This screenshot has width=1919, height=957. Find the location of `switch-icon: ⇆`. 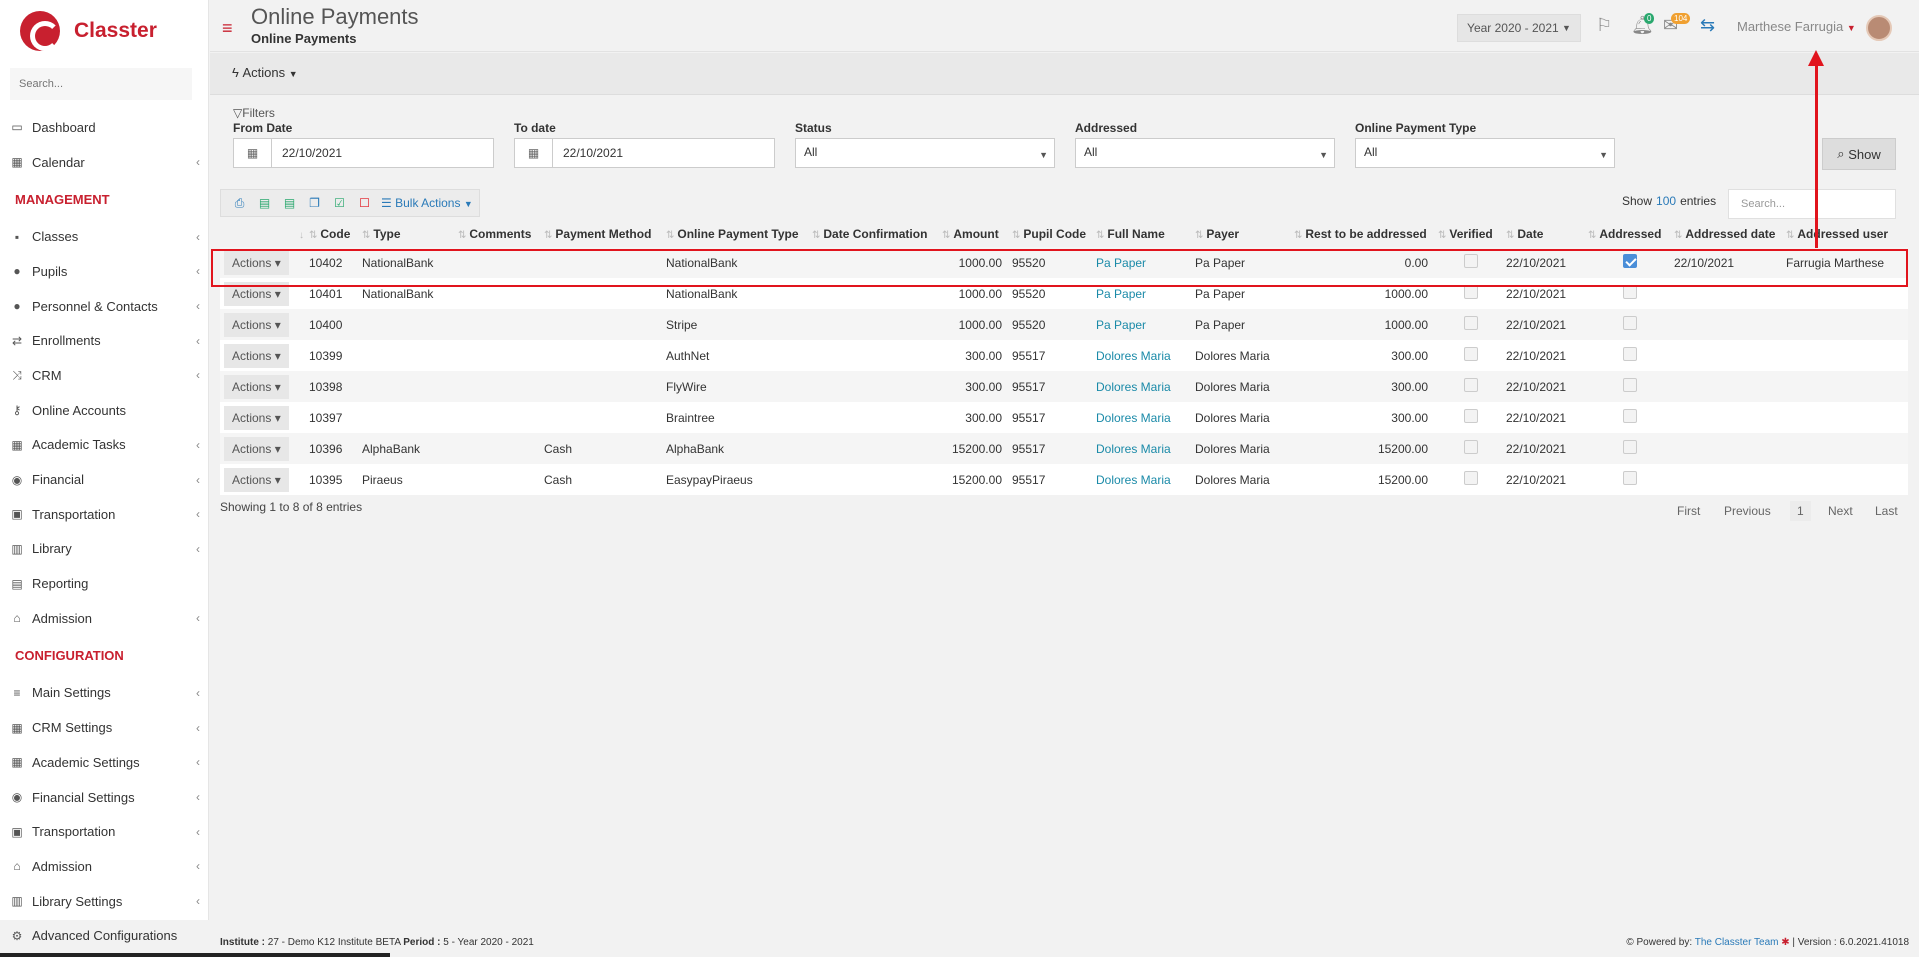

switch-icon: ⇆ is located at coordinates (1707, 25).